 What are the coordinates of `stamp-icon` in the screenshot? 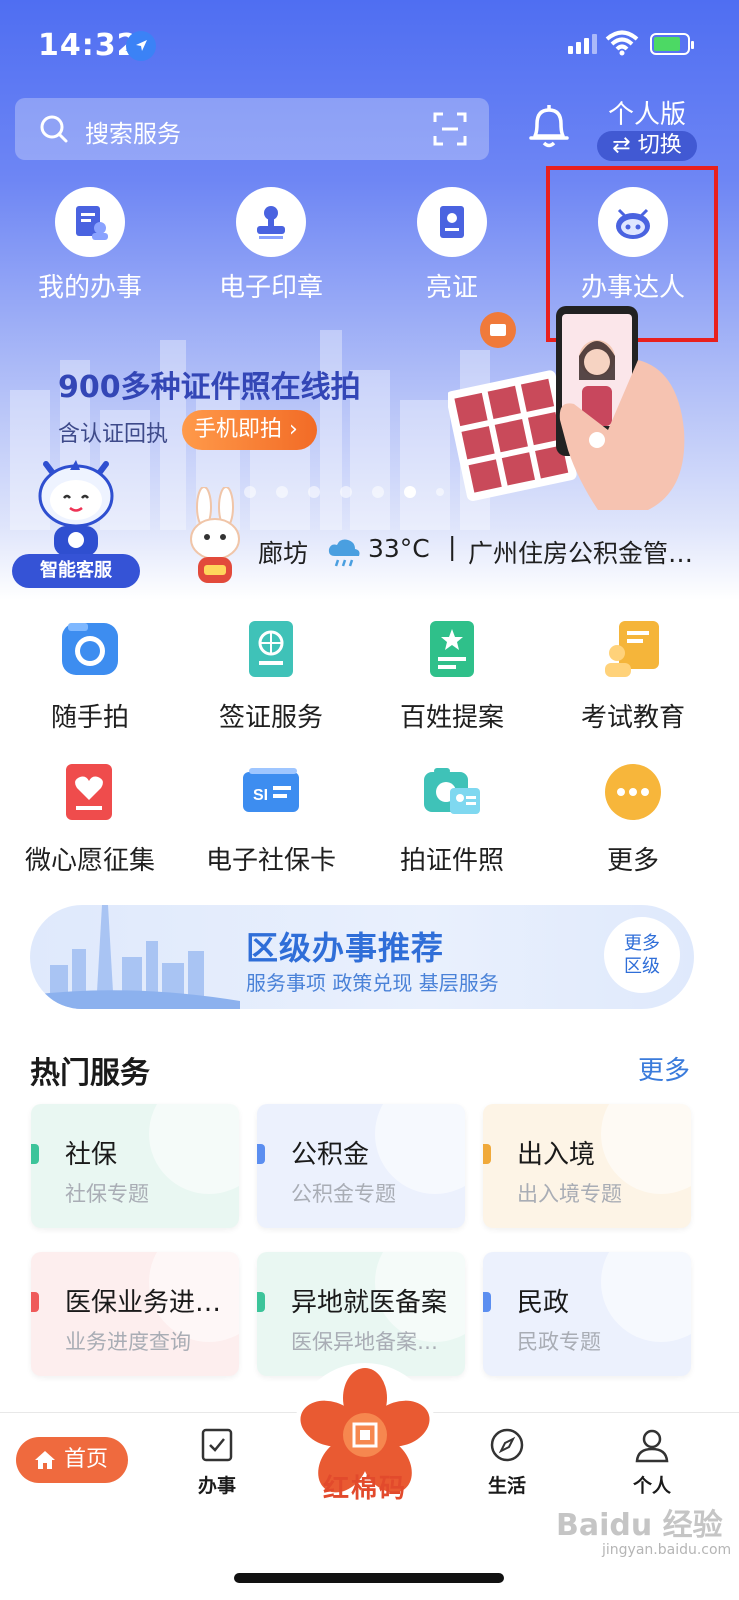 It's located at (271, 222).